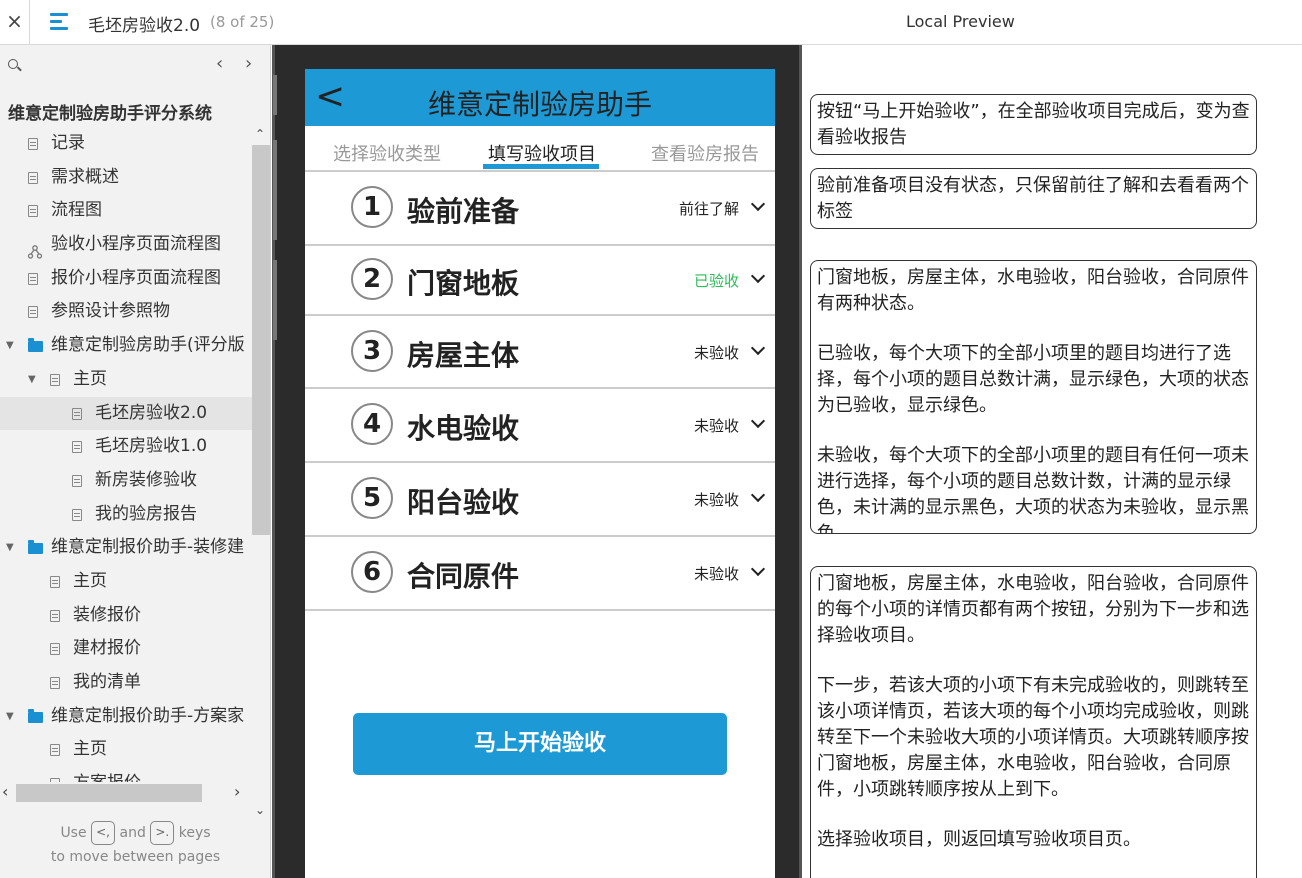 Image resolution: width=1302 pixels, height=878 pixels. I want to click on folder-icon, so click(35, 547).